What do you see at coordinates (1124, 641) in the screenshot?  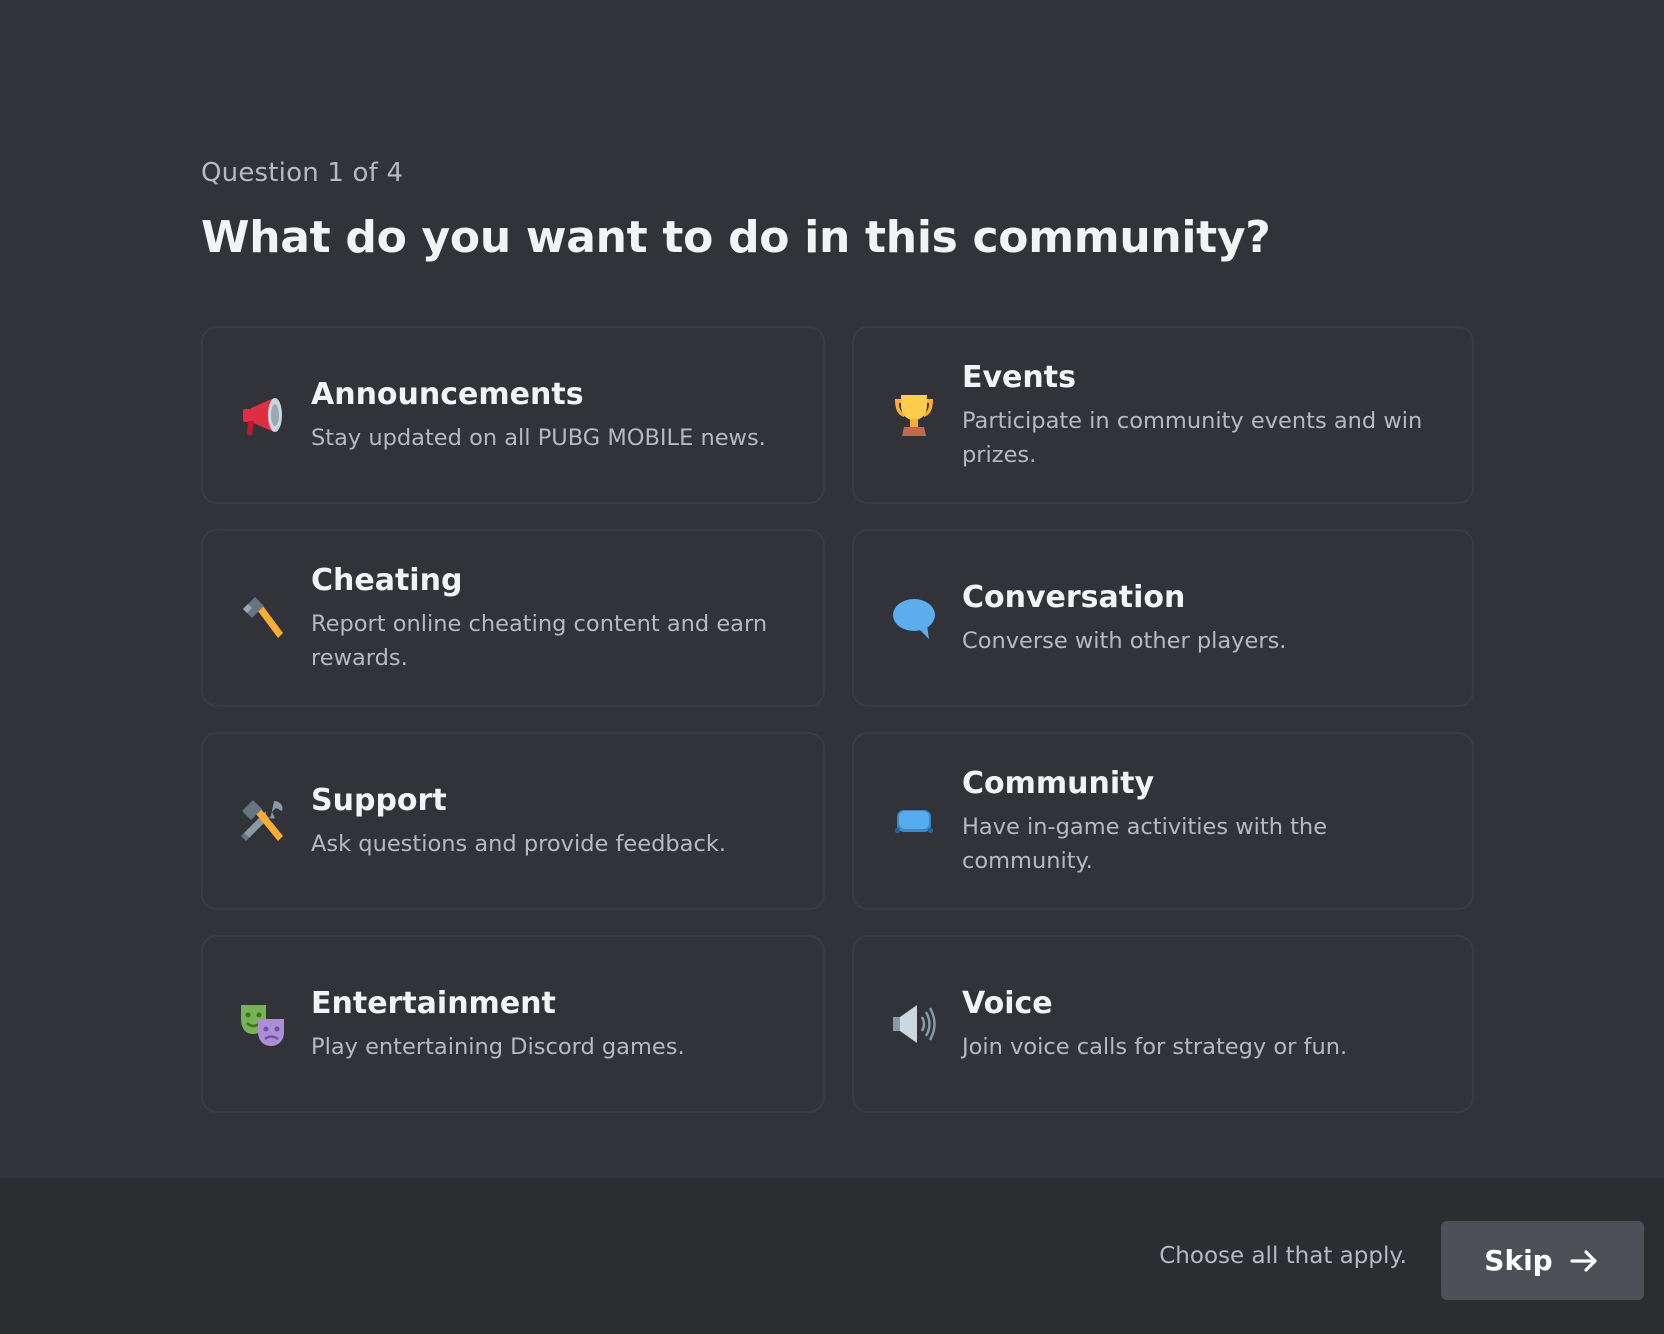 I see `option-description: Converse with other players.` at bounding box center [1124, 641].